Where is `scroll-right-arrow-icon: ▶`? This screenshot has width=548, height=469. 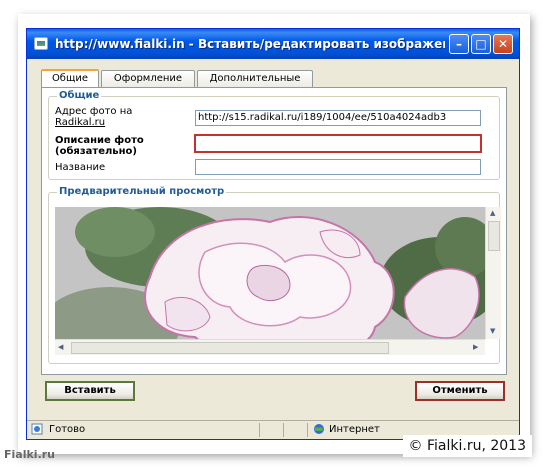
scroll-right-arrow-icon: ▶ is located at coordinates (475, 347).